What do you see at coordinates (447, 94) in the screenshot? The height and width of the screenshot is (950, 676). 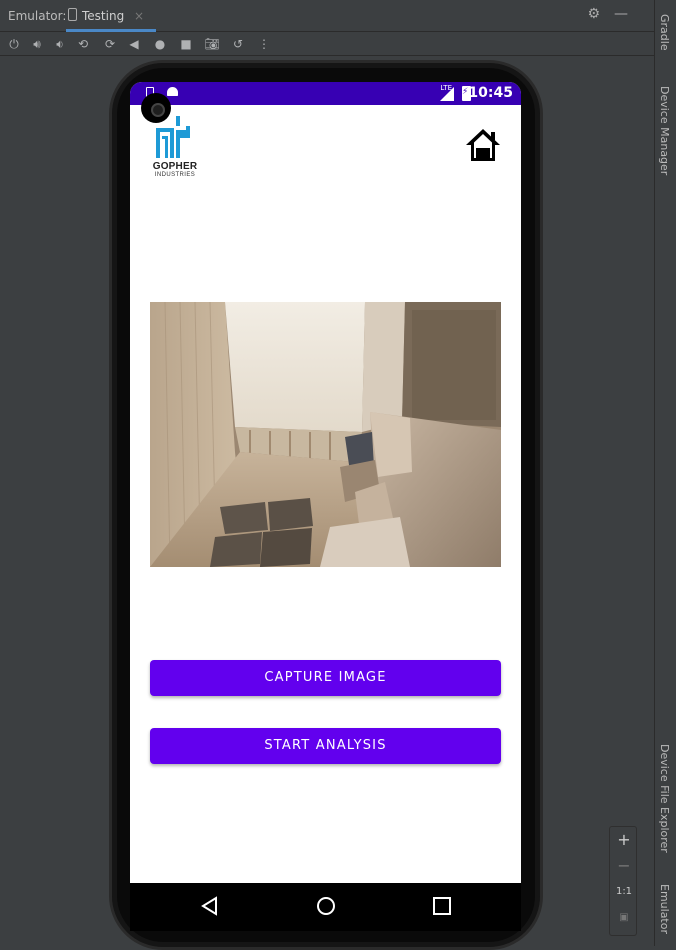 I see `signal-icon` at bounding box center [447, 94].